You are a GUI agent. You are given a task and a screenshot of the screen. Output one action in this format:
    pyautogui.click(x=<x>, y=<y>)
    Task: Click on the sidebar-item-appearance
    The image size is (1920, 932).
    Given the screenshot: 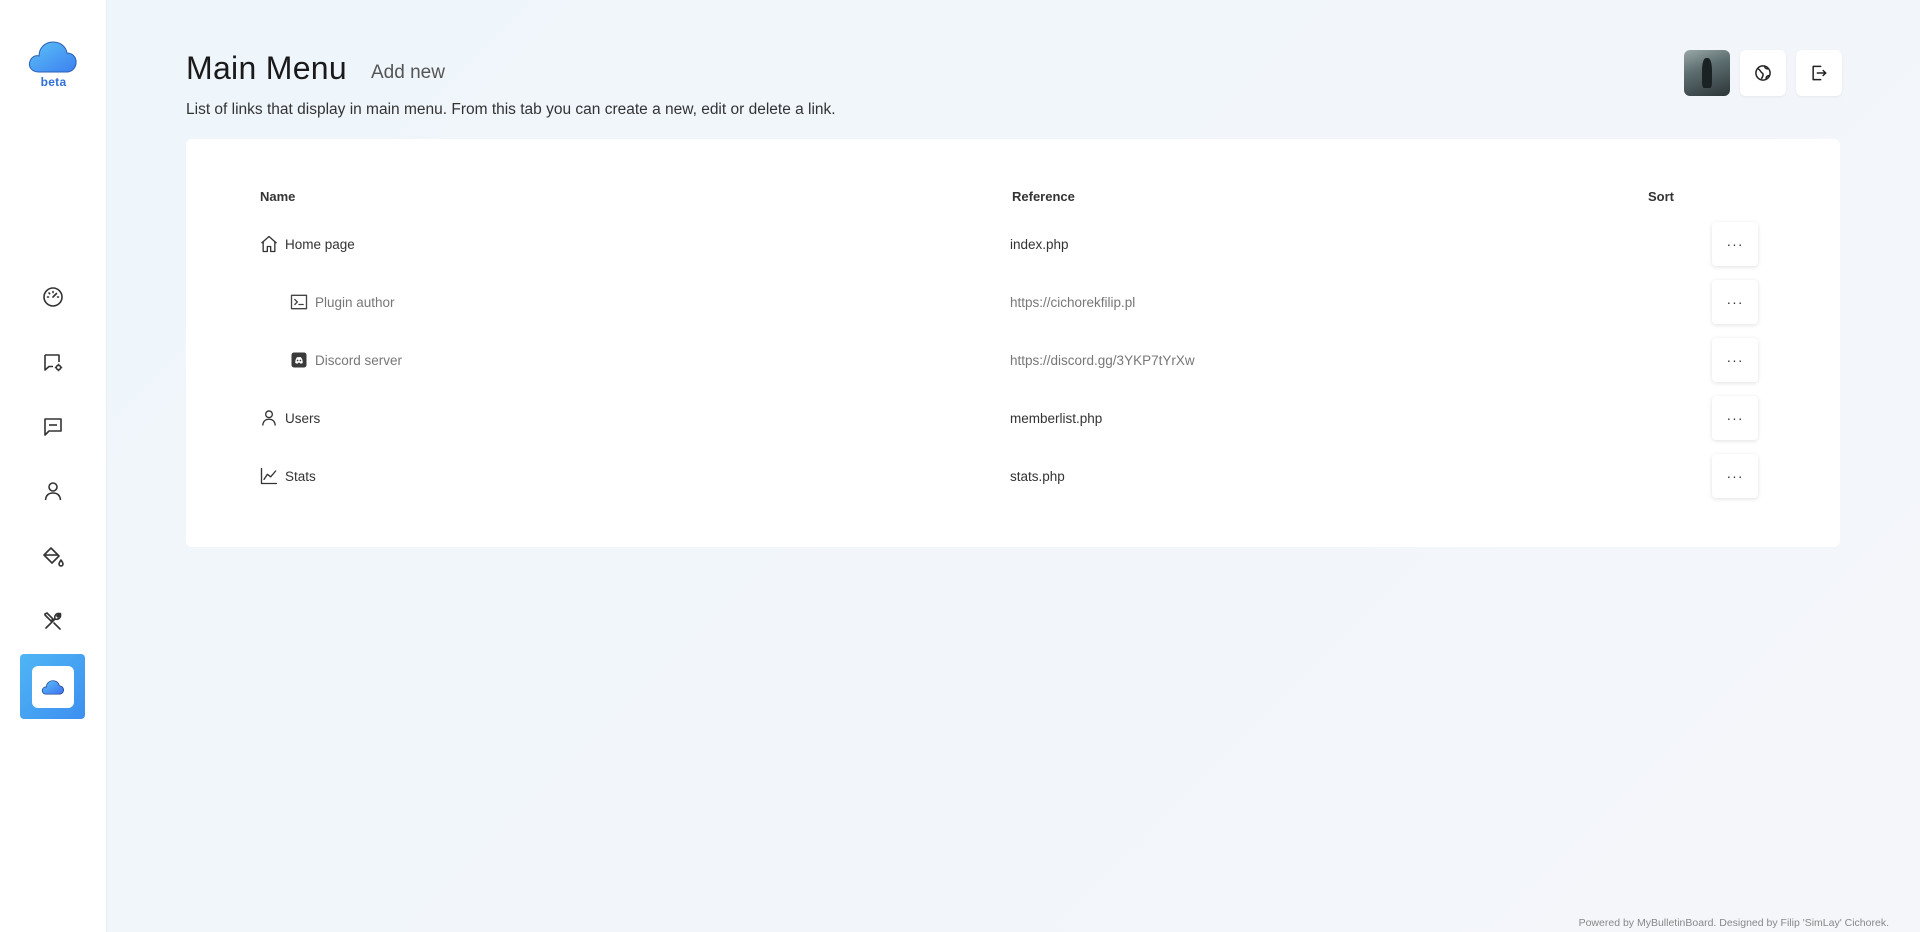 What is the action you would take?
    pyautogui.click(x=52, y=556)
    